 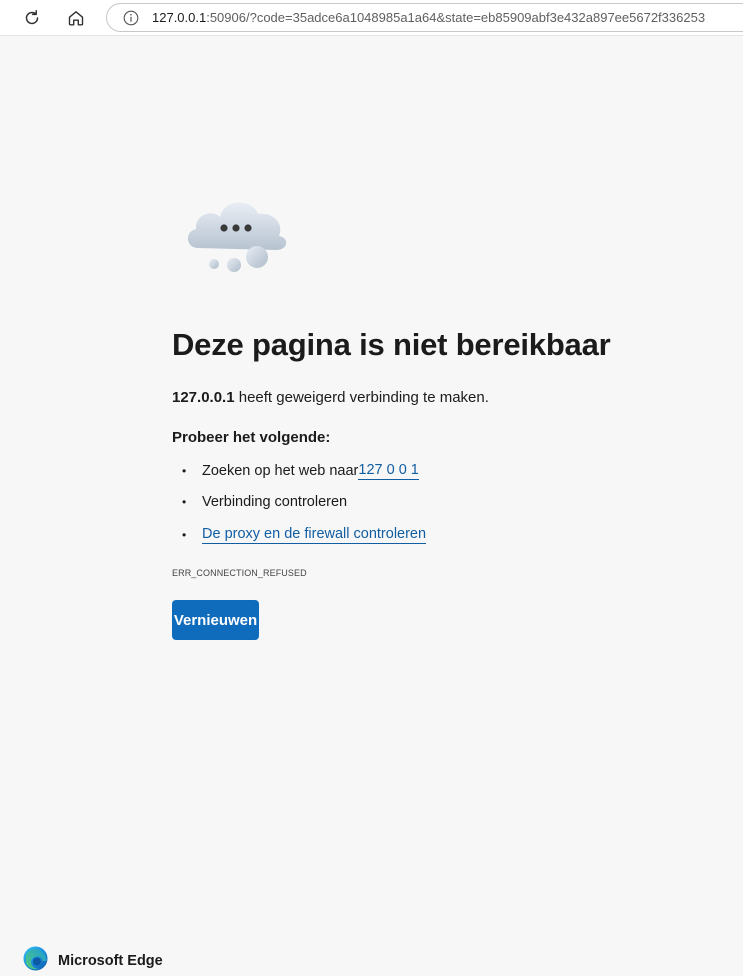 What do you see at coordinates (314, 535) in the screenshot?
I see `proxy-firewall-link: De proxy en de firewall controleren` at bounding box center [314, 535].